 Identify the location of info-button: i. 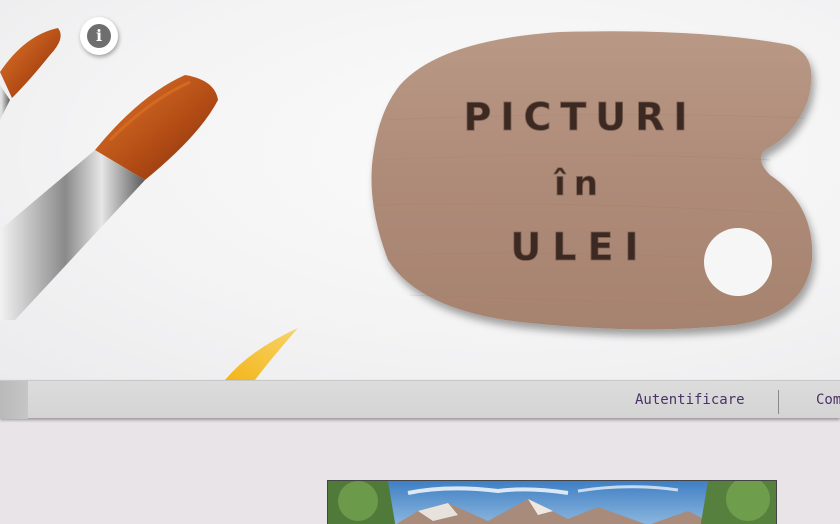
(99, 36).